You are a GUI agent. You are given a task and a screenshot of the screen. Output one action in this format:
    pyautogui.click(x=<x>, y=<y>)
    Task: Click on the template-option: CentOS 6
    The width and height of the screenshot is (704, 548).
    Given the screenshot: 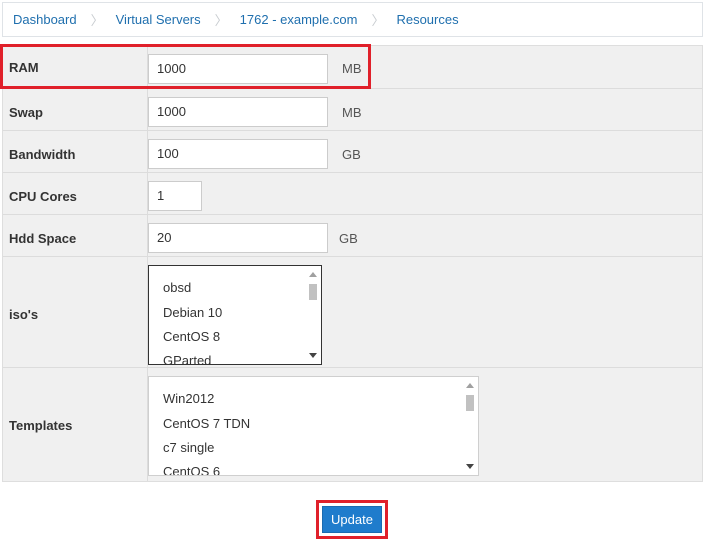 What is the action you would take?
    pyautogui.click(x=191, y=469)
    